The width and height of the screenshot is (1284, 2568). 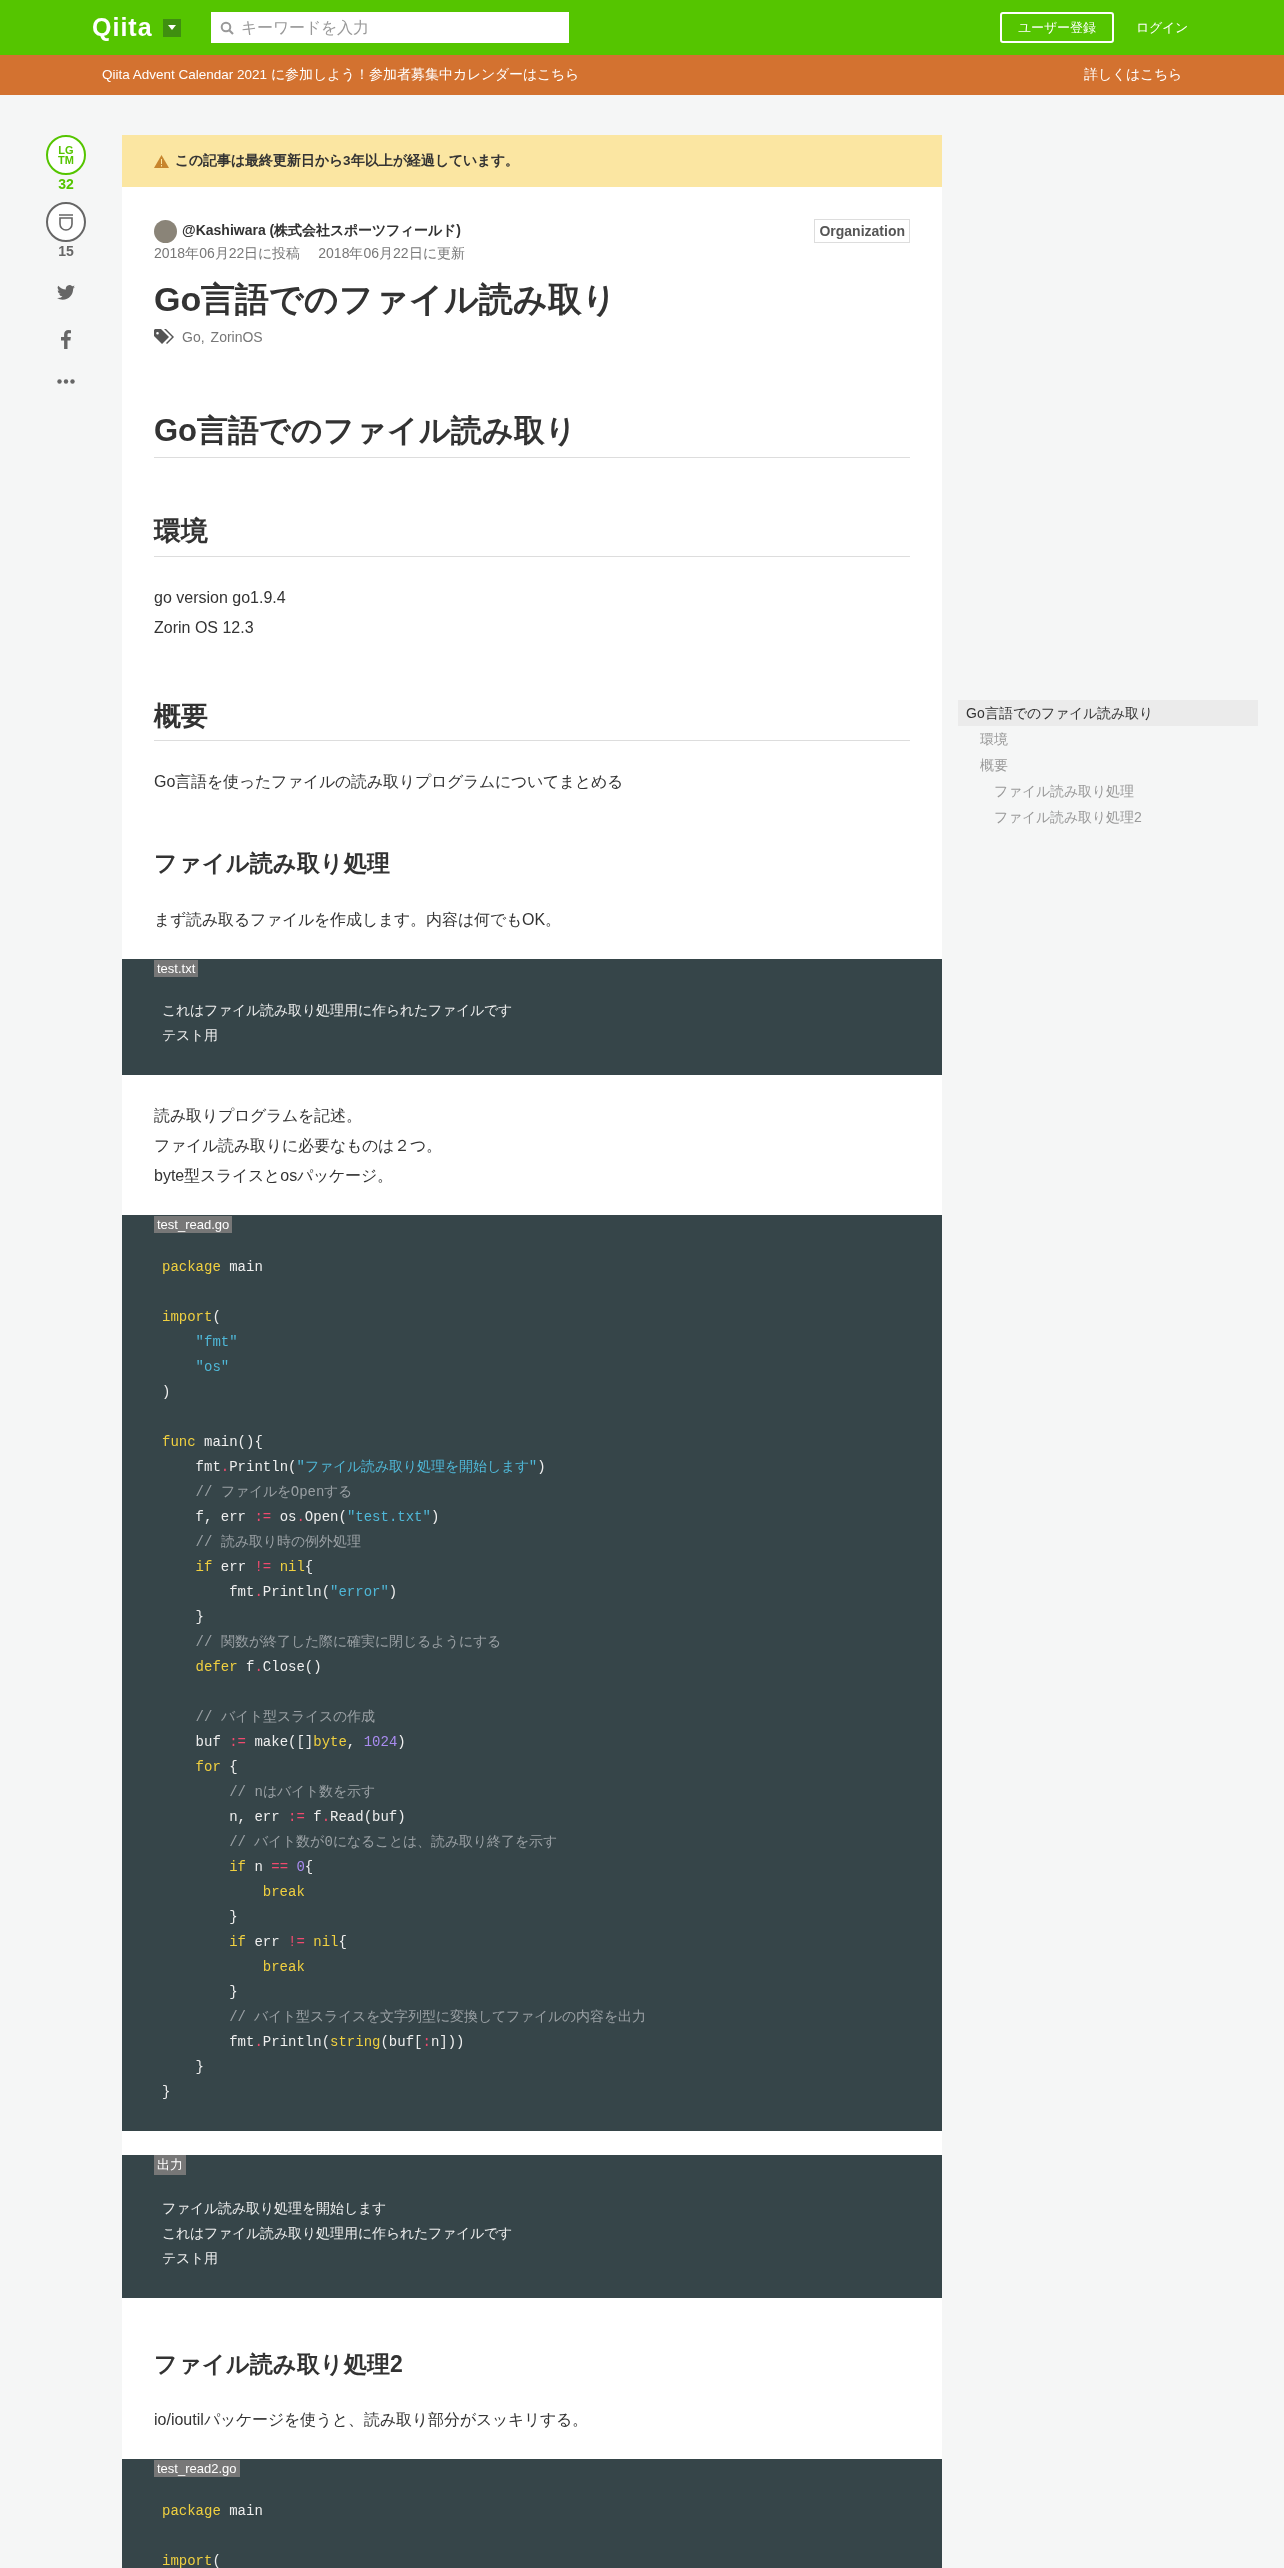 I want to click on code-filename: 出力, so click(x=170, y=2164).